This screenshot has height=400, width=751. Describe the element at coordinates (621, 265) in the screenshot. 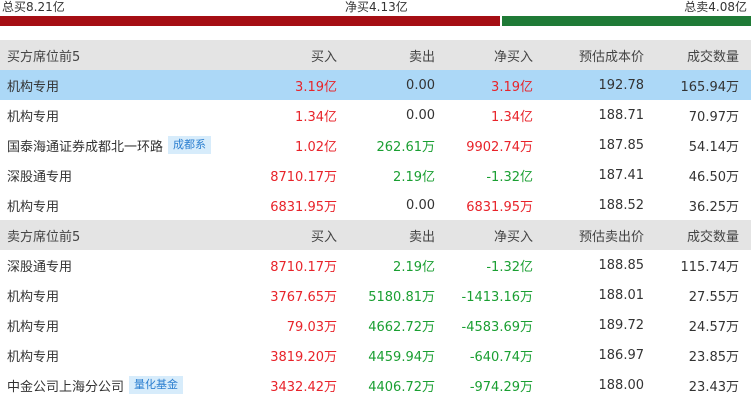

I see `estimated-price: 188.85` at that location.